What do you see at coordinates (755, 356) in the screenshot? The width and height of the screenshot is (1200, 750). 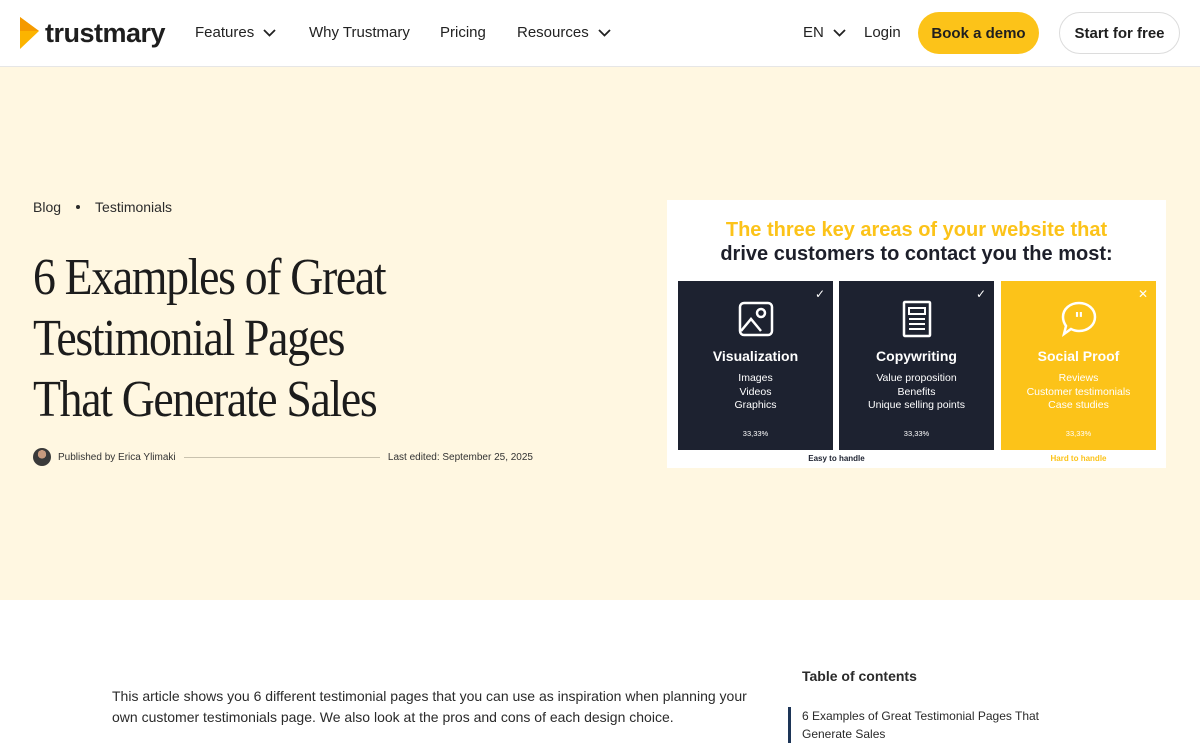 I see `panel-title: Visualization` at bounding box center [755, 356].